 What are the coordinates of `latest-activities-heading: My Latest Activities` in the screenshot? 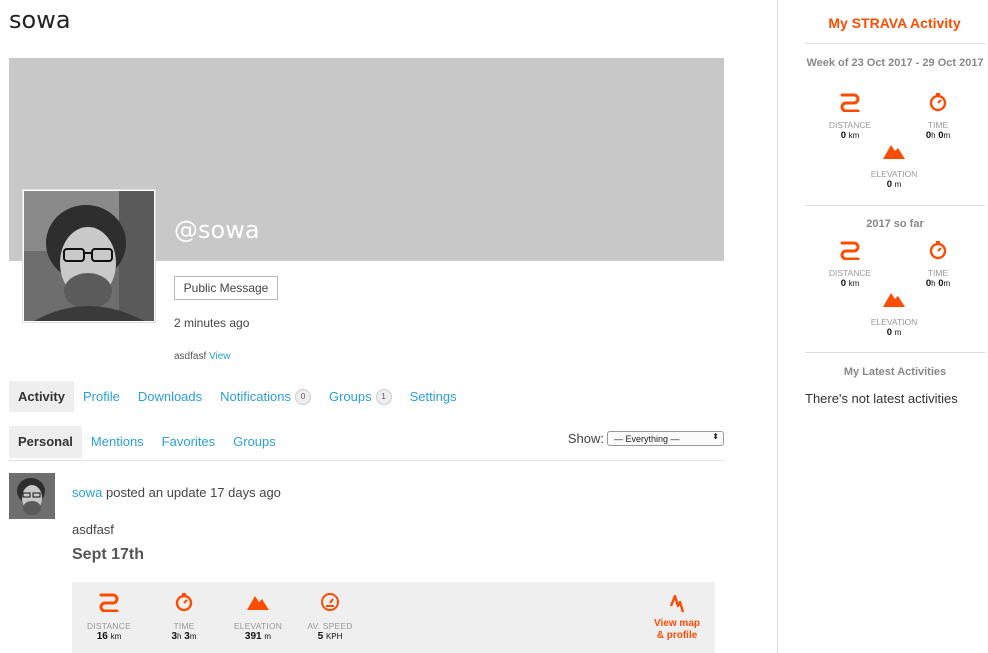 It's located at (895, 372).